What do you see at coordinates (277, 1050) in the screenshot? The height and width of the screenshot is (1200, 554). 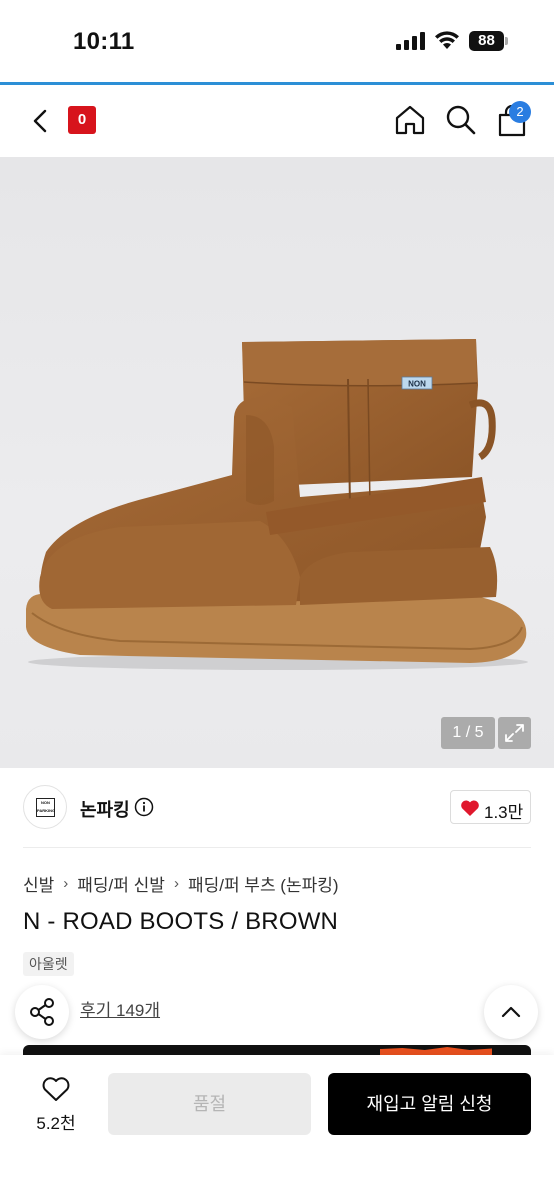 I see `promo-banner` at bounding box center [277, 1050].